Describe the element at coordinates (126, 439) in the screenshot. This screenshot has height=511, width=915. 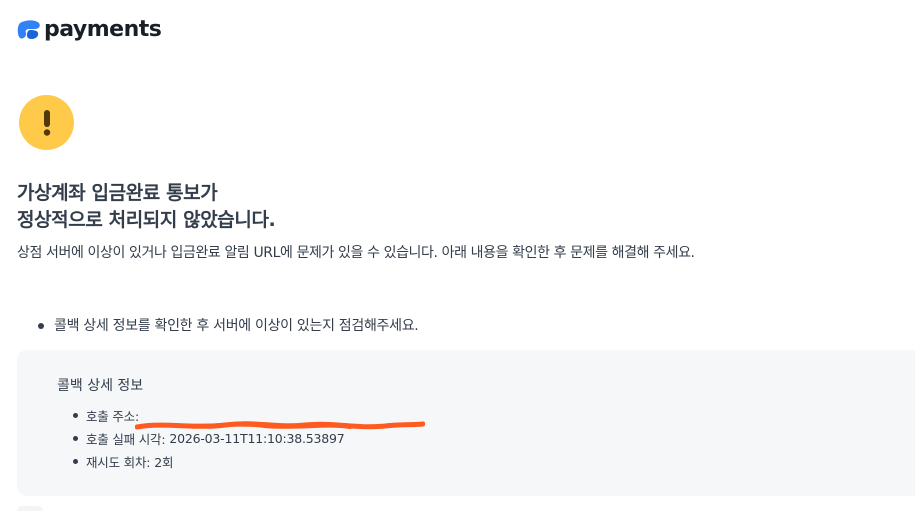
I see `callback-failed-time-label: 호출 실패 시각:` at that location.